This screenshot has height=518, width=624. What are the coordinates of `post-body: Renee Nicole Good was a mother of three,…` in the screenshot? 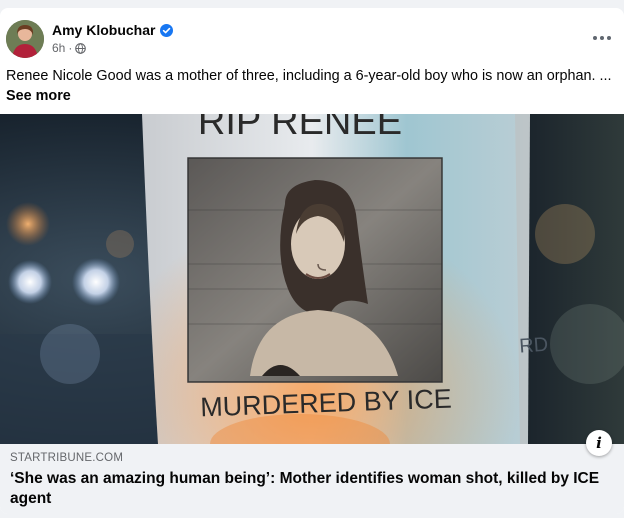 It's located at (310, 86).